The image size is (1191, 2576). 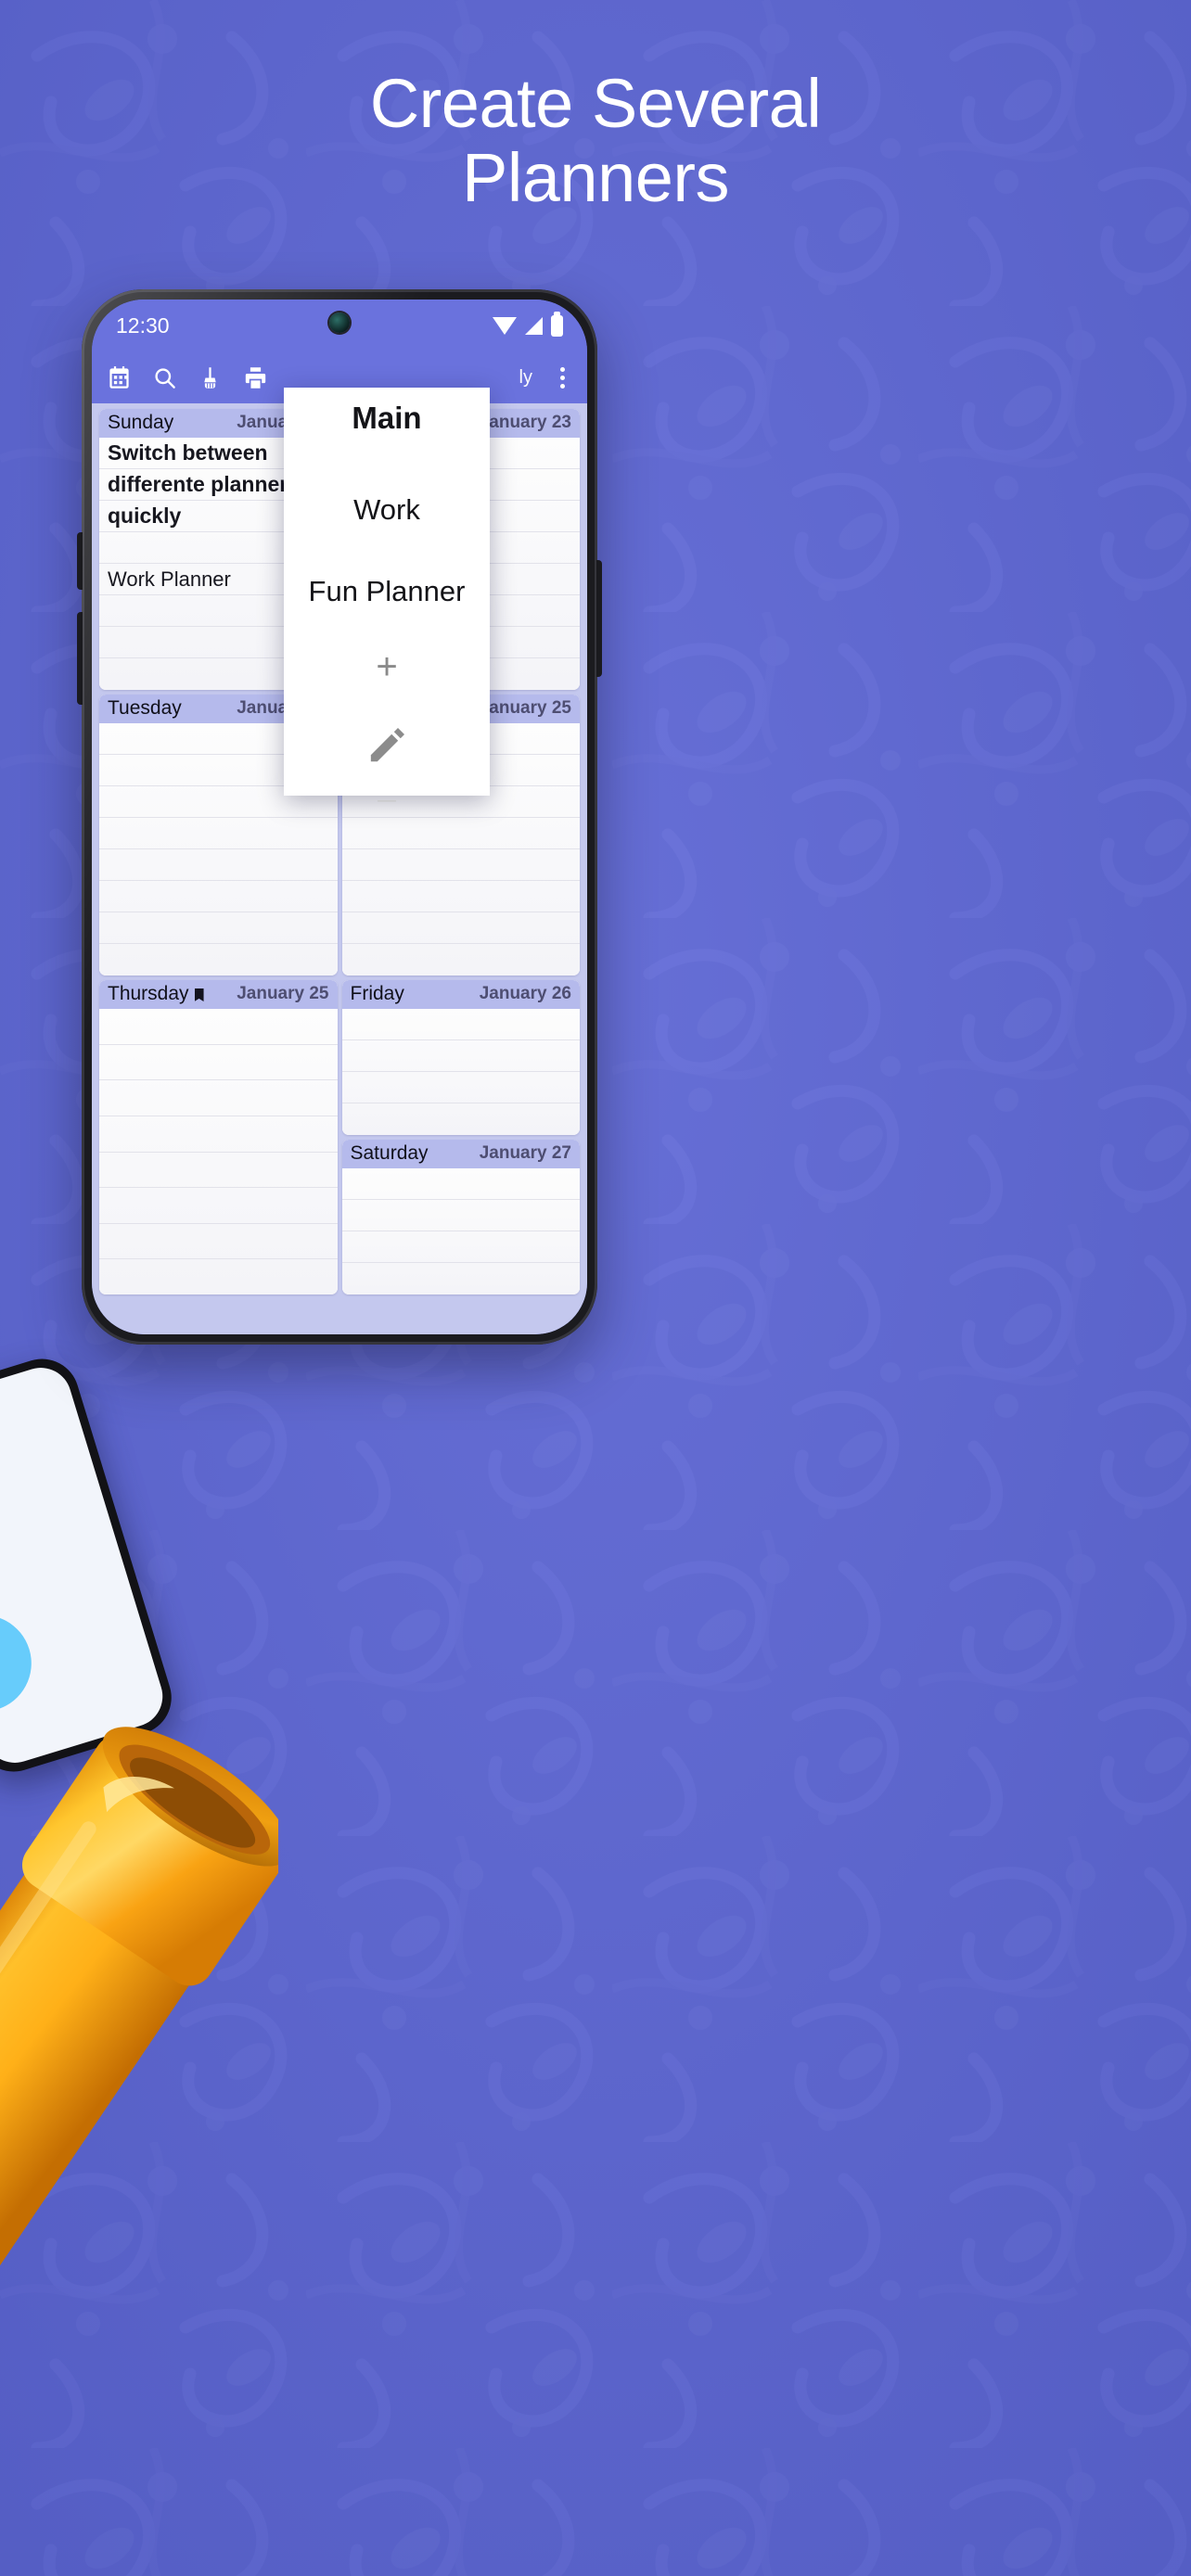 What do you see at coordinates (2, 1543) in the screenshot?
I see `triangle-key-icon: △` at bounding box center [2, 1543].